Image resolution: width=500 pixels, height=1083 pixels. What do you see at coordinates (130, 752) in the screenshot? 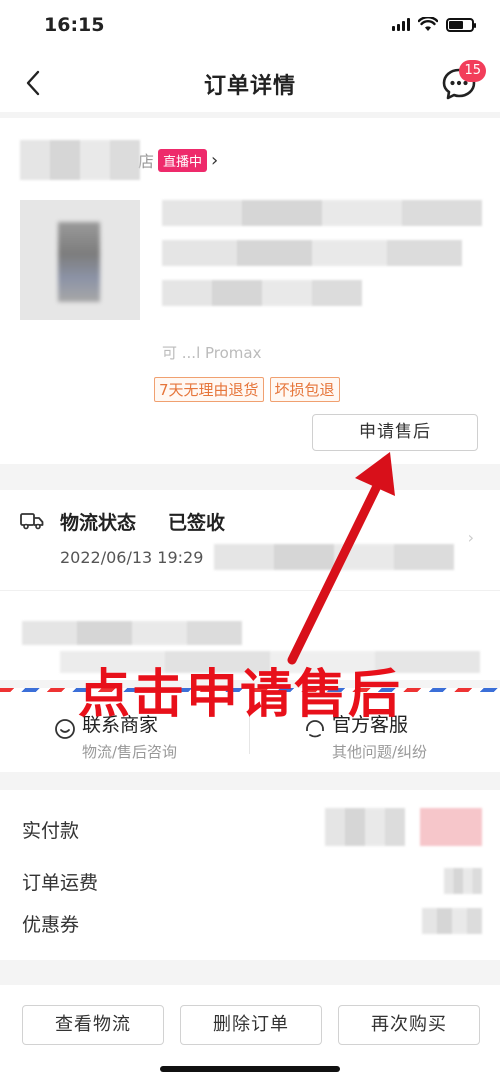
I see `merchant-subtitle: 物流/售后咨询` at bounding box center [130, 752].